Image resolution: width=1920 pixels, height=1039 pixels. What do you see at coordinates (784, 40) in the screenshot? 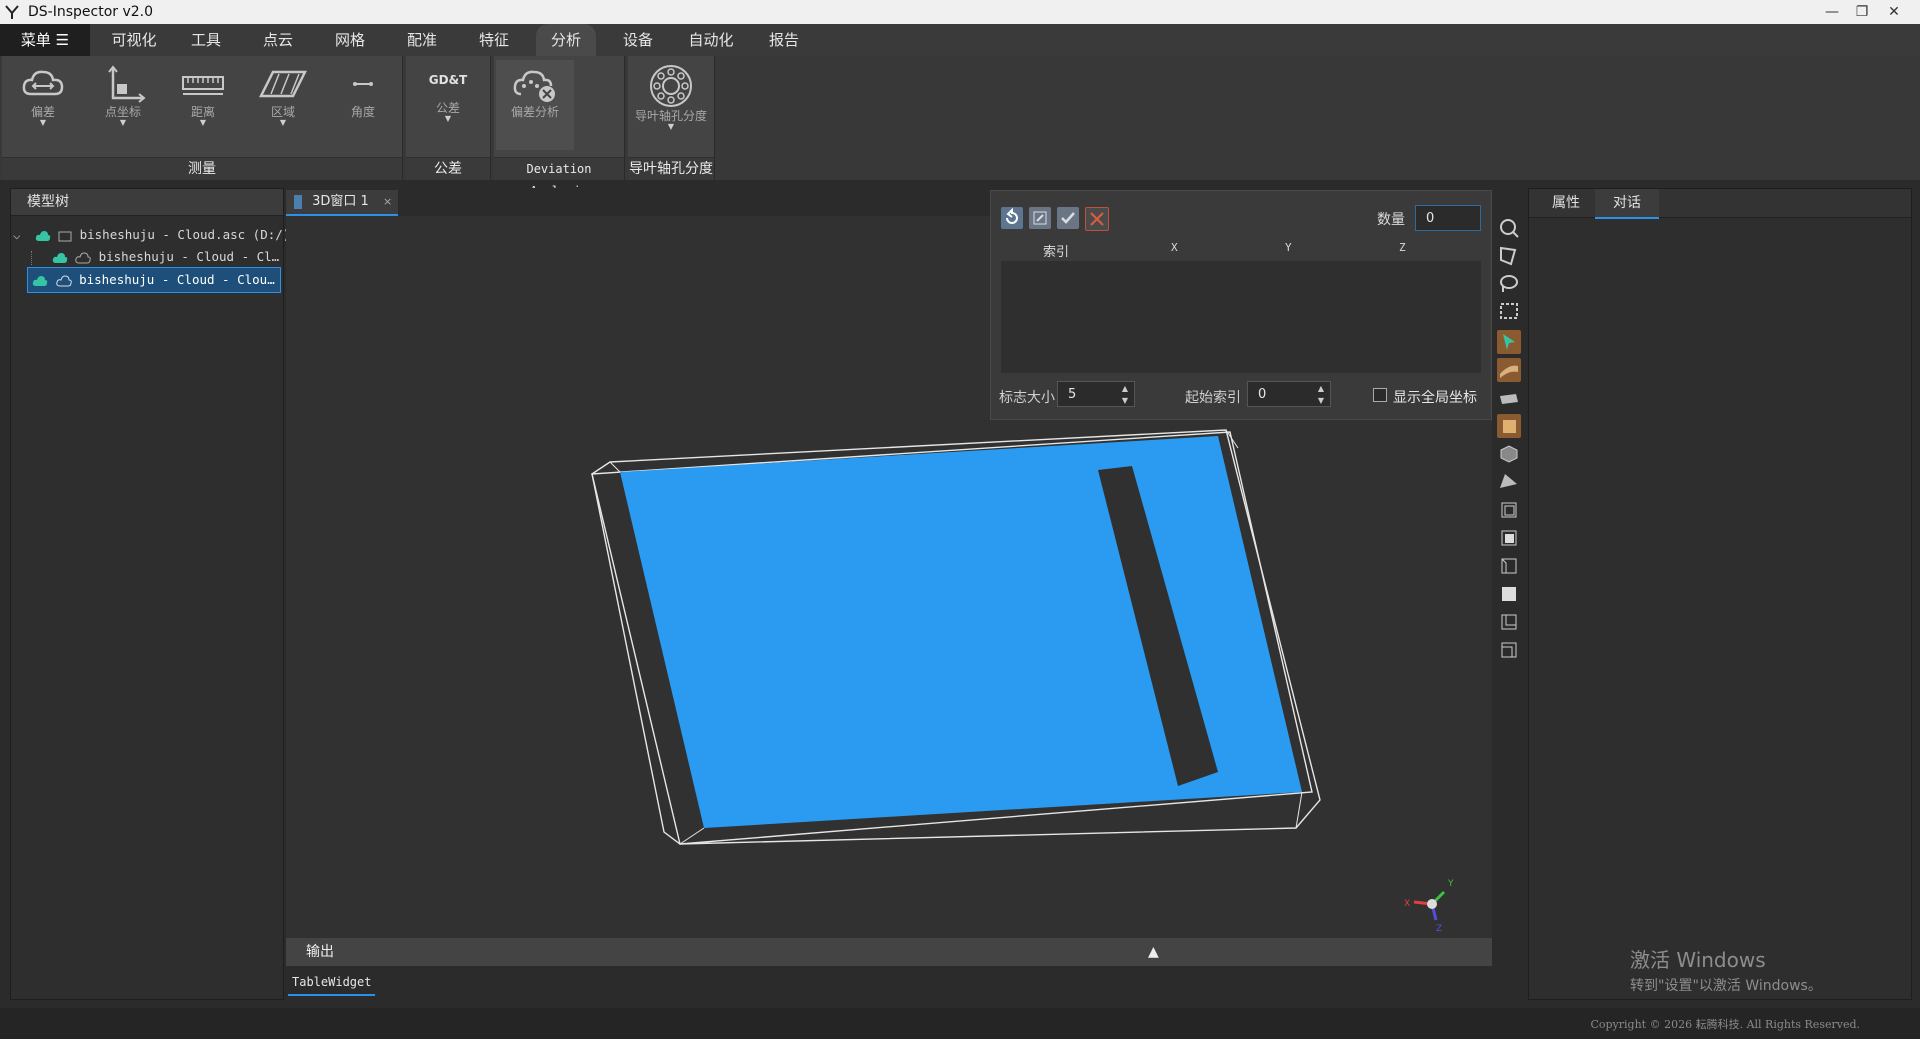
I see `menu-report: 报告` at bounding box center [784, 40].